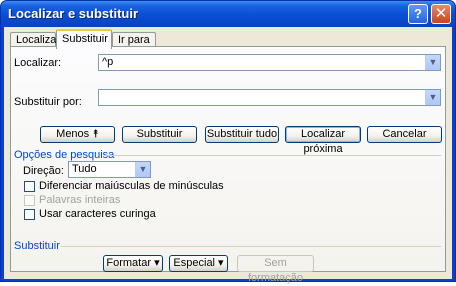 Image resolution: width=456 pixels, height=286 pixels. What do you see at coordinates (198, 263) in the screenshot?
I see `special-button: Especial ▾` at bounding box center [198, 263].